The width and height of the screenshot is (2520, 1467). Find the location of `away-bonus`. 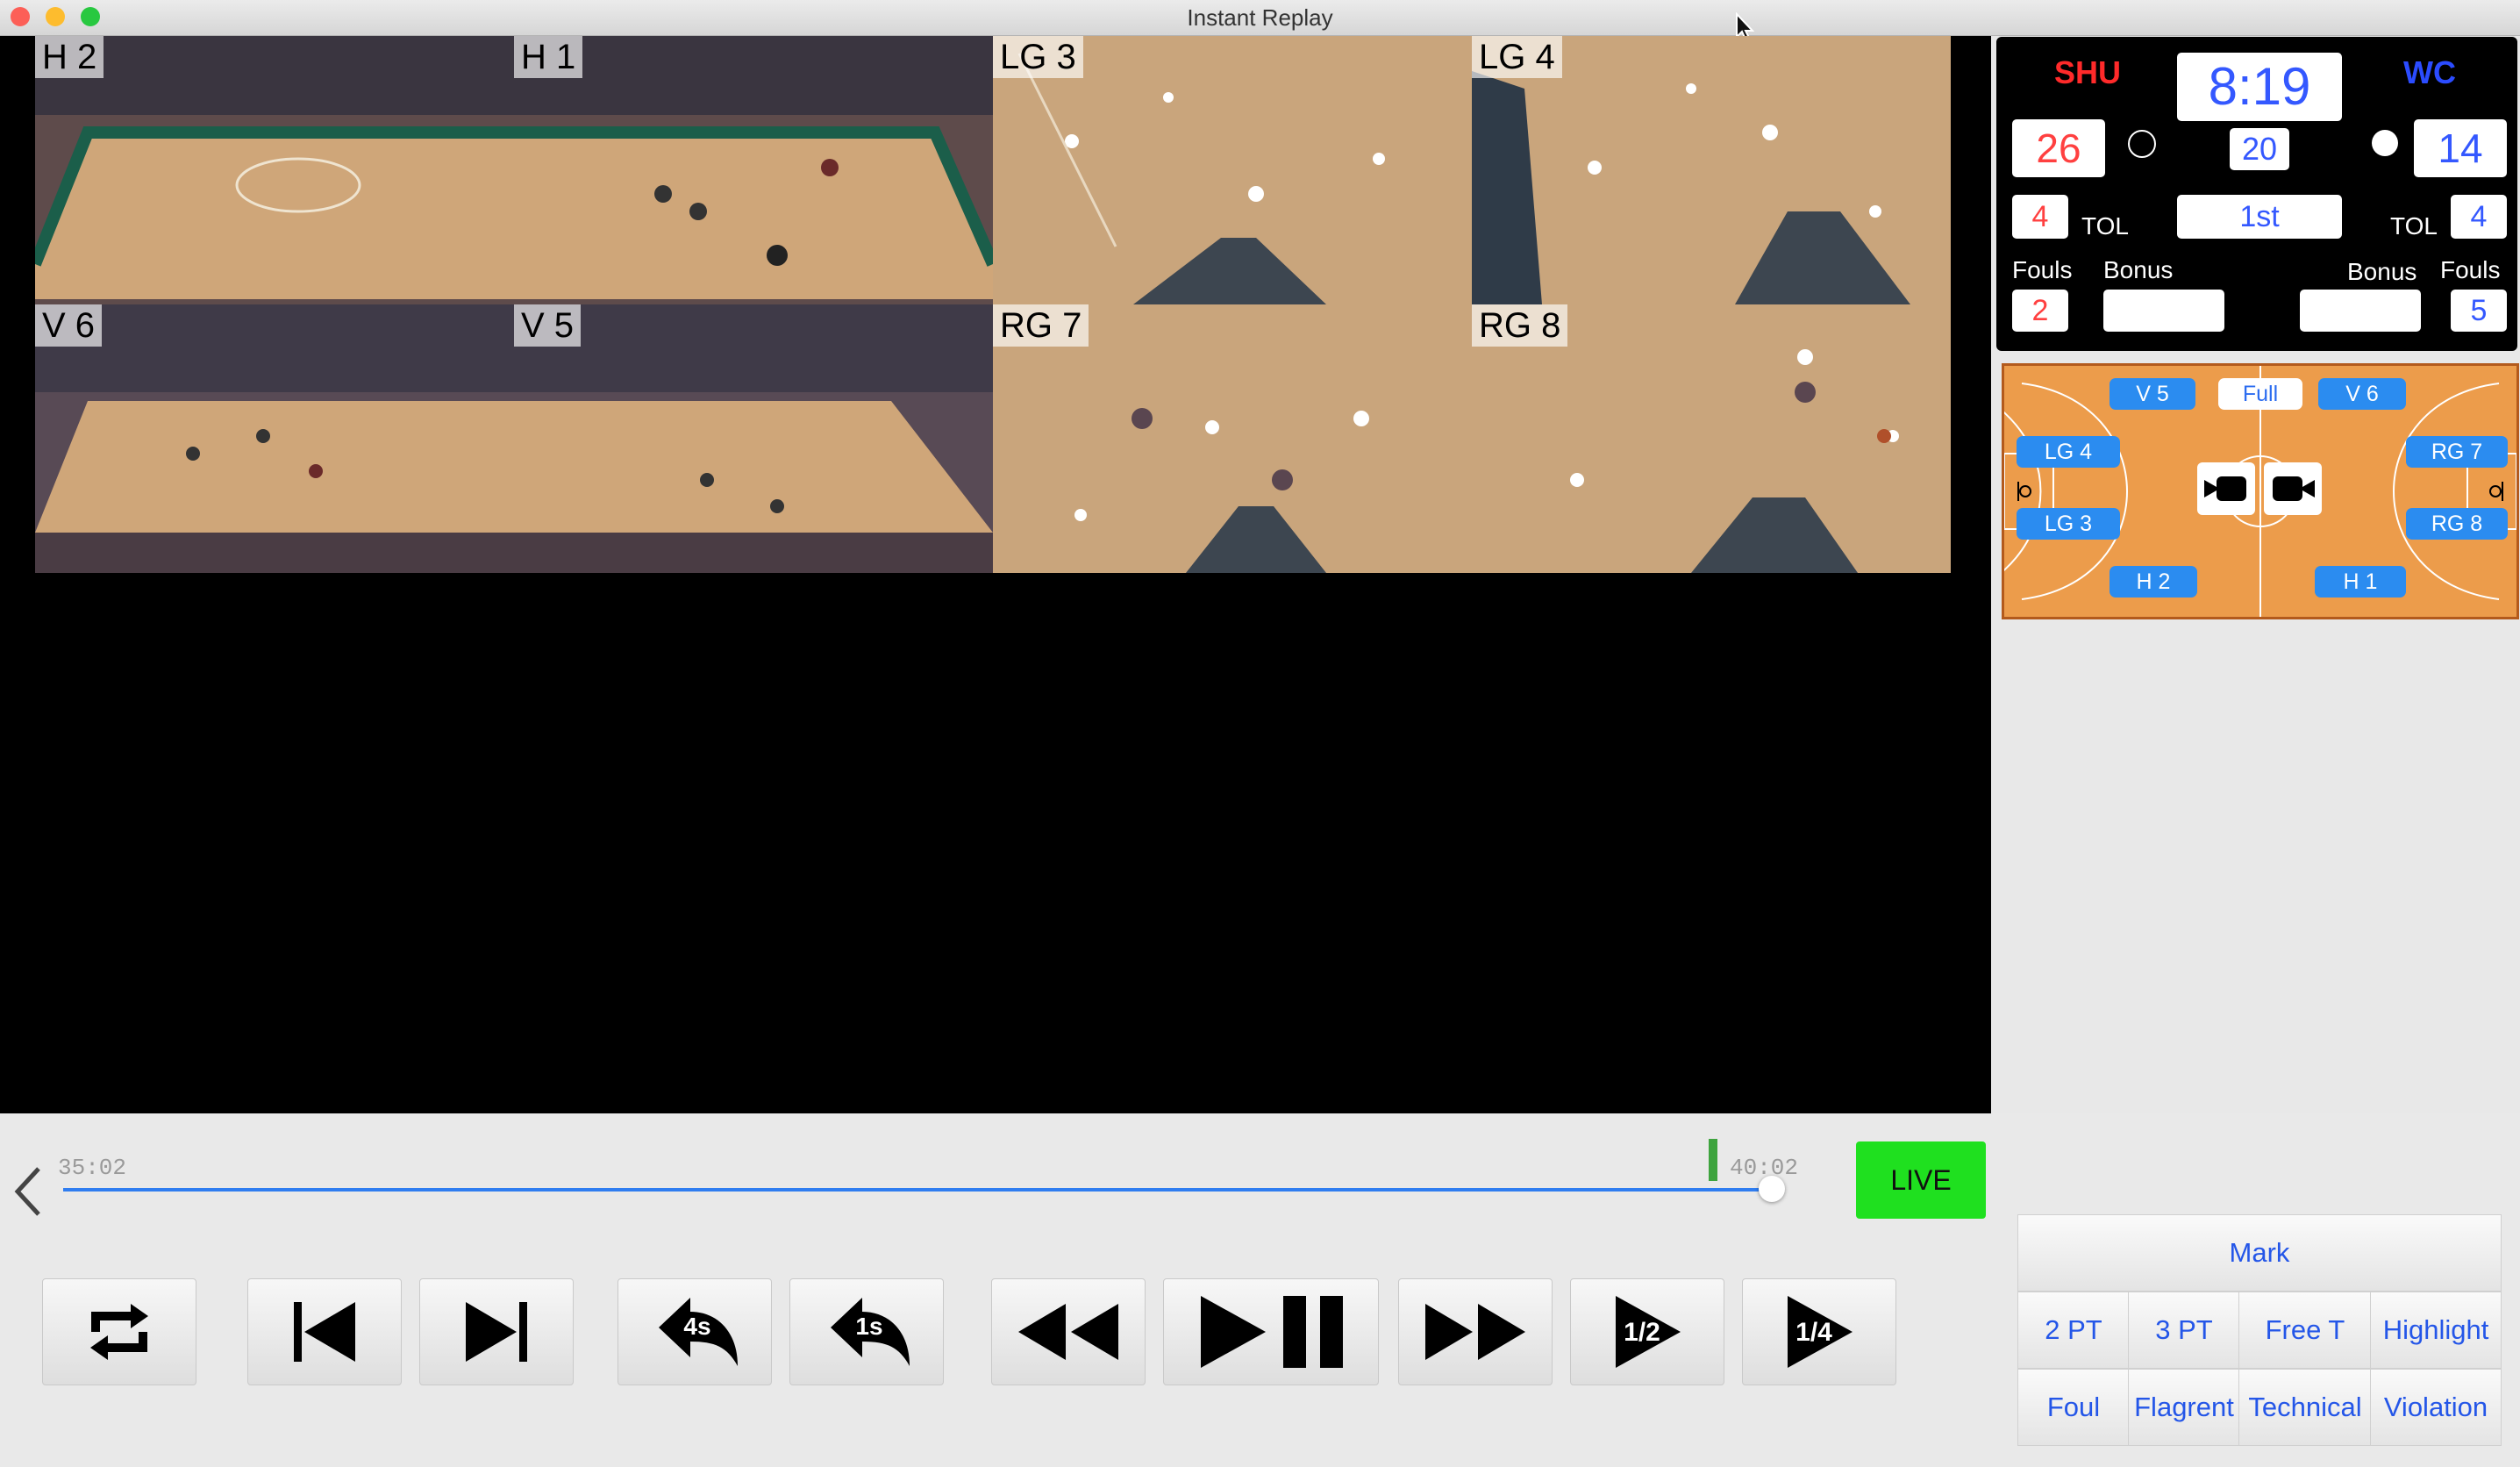

away-bonus is located at coordinates (2360, 311).